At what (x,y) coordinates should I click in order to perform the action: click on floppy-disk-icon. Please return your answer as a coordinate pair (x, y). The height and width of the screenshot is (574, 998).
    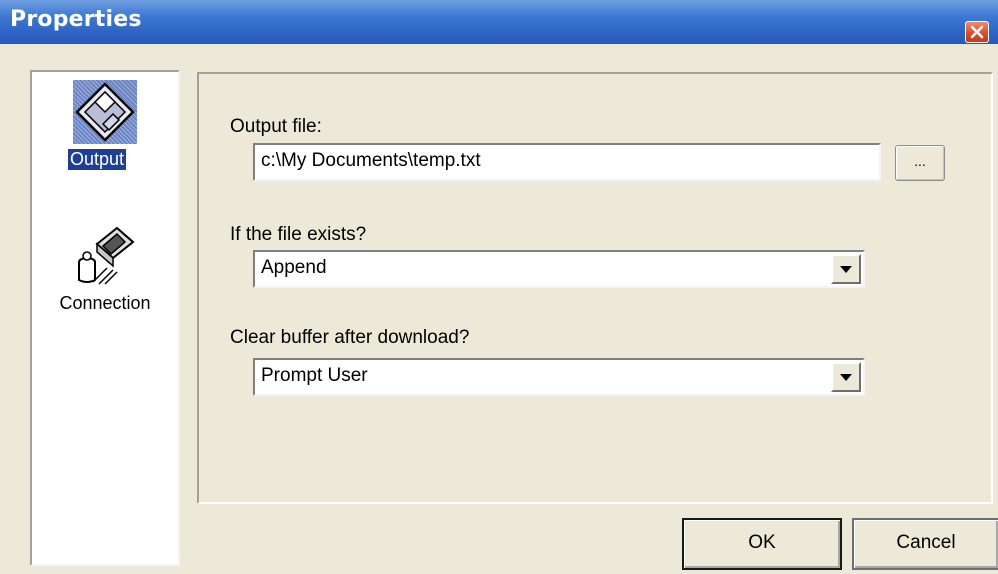
    Looking at the image, I should click on (105, 112).